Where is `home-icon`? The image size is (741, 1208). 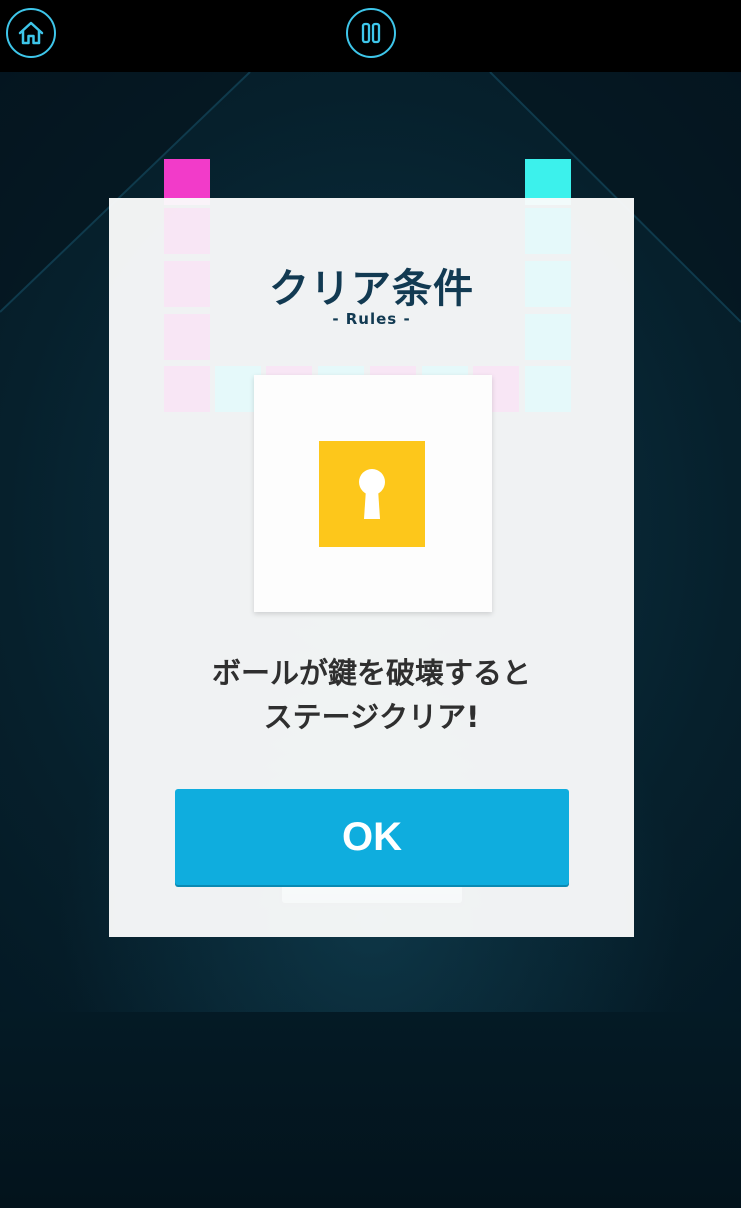
home-icon is located at coordinates (31, 33).